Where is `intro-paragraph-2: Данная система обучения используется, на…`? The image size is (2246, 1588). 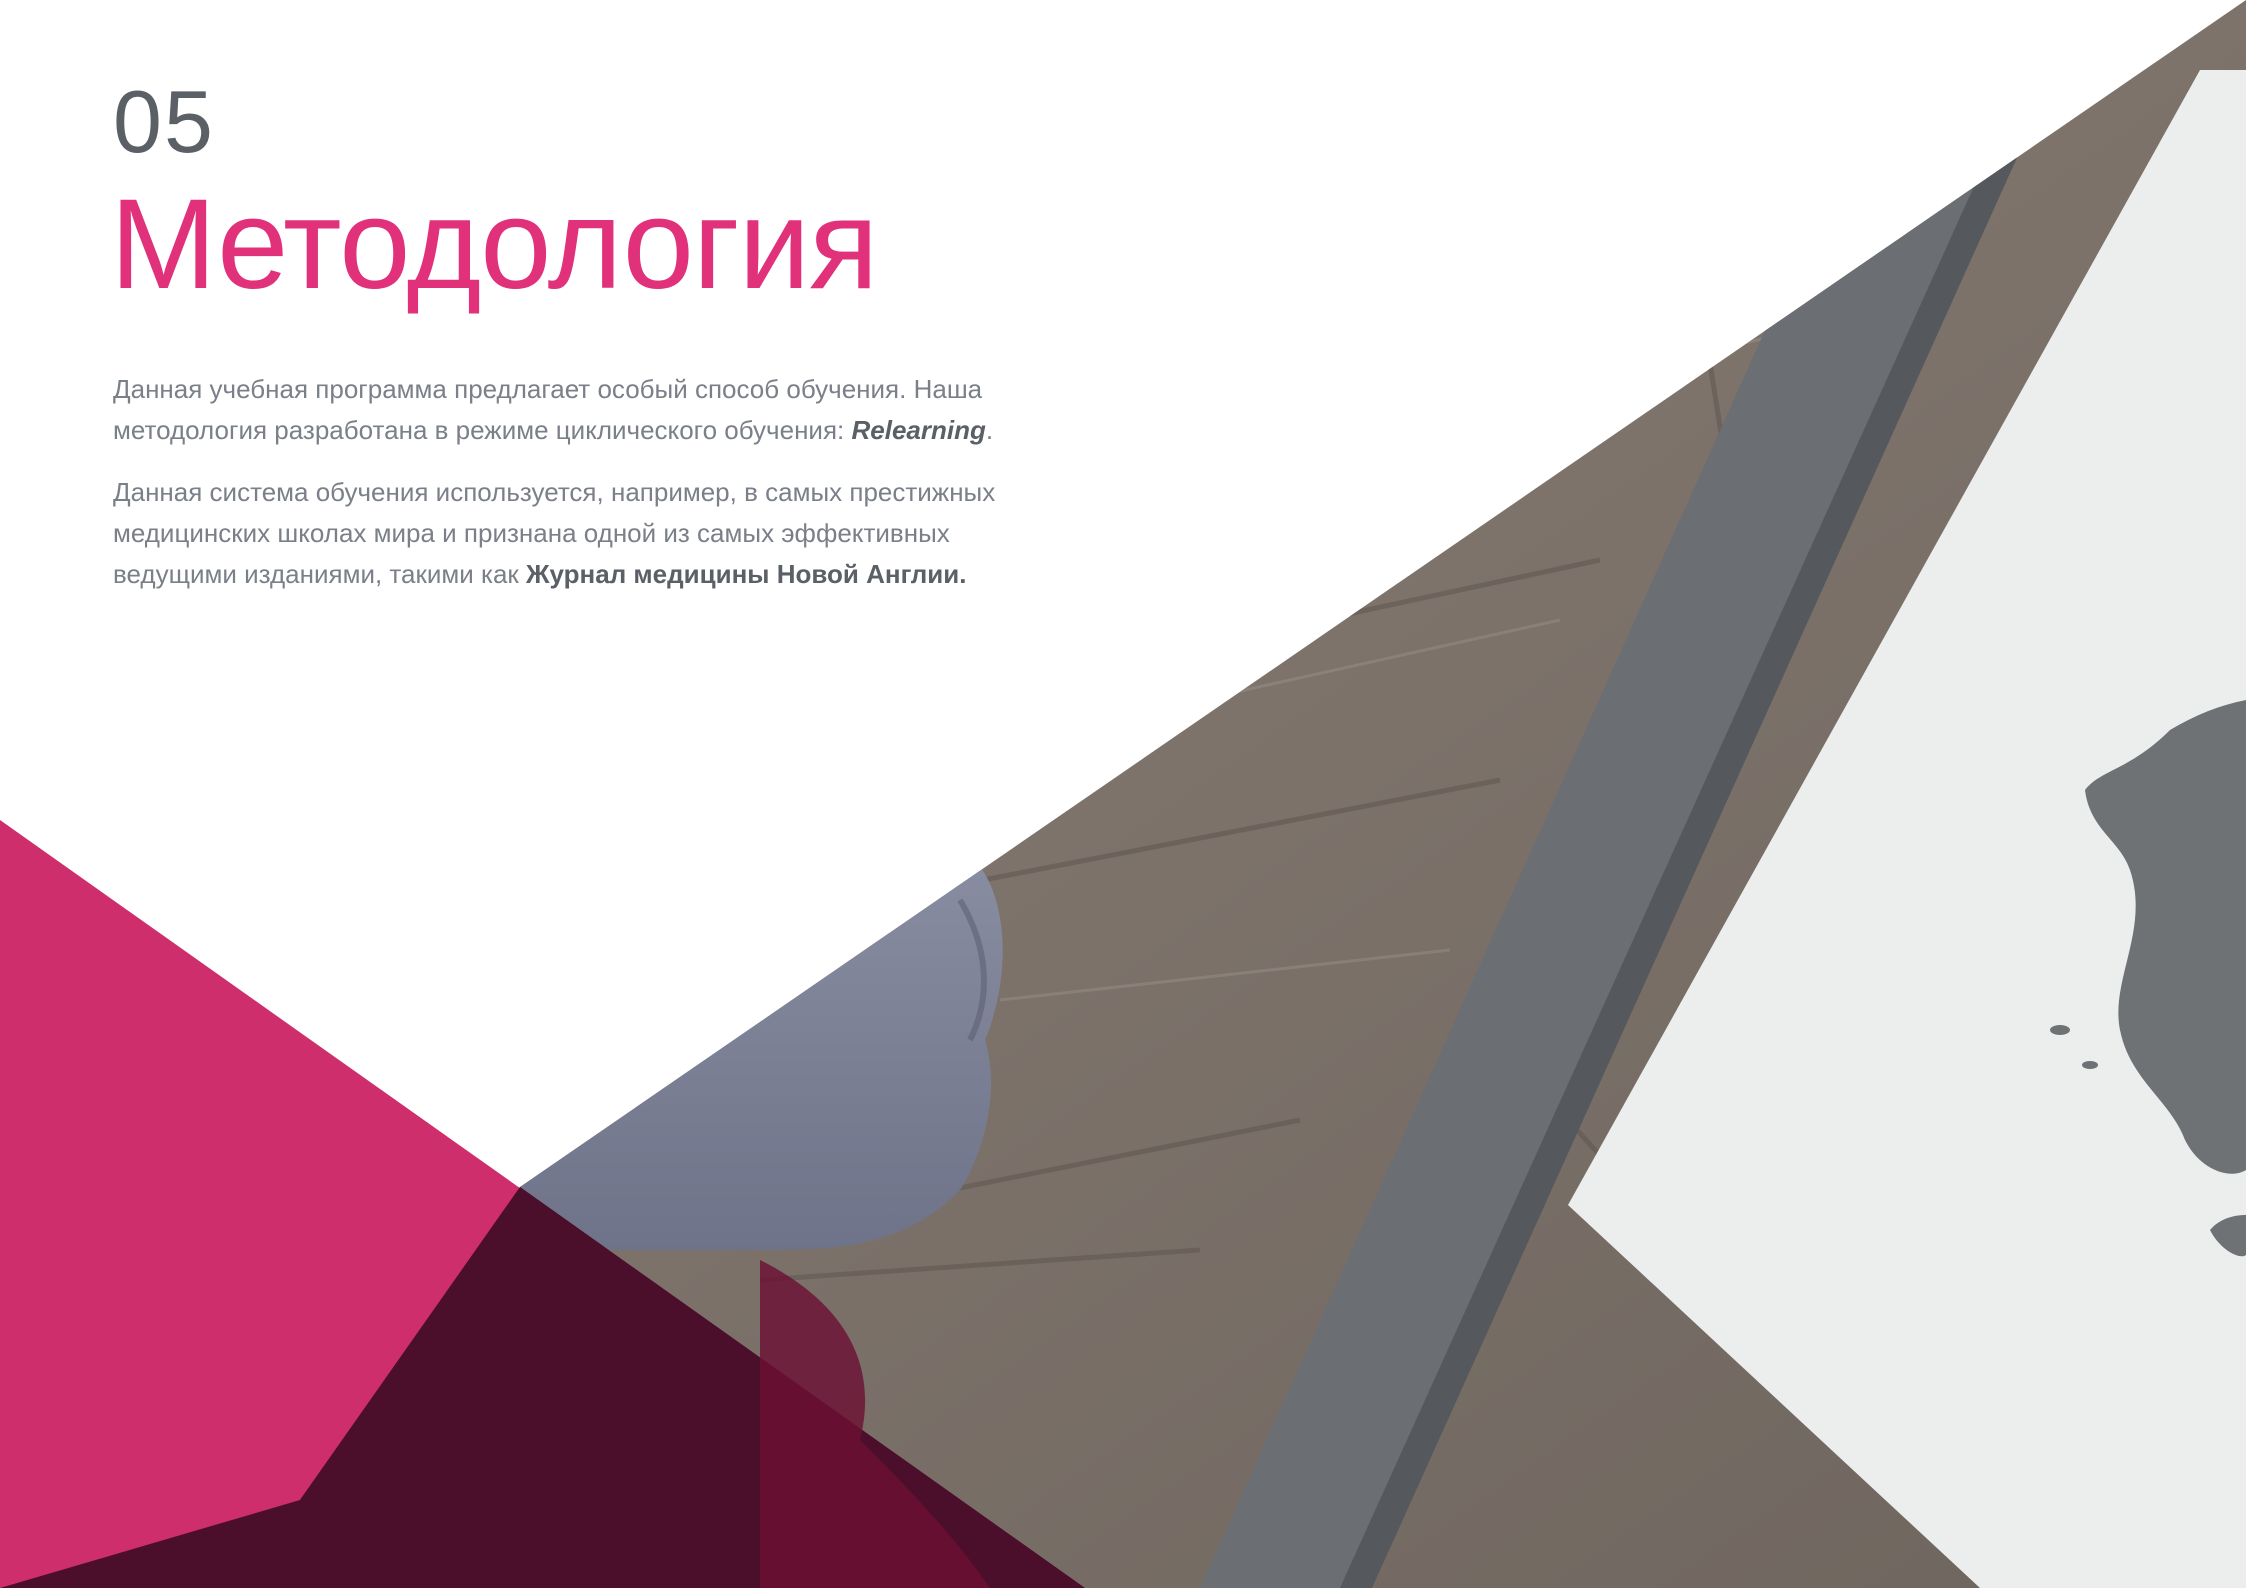 intro-paragraph-2: Данная система обучения используется, на… is located at coordinates (563, 533).